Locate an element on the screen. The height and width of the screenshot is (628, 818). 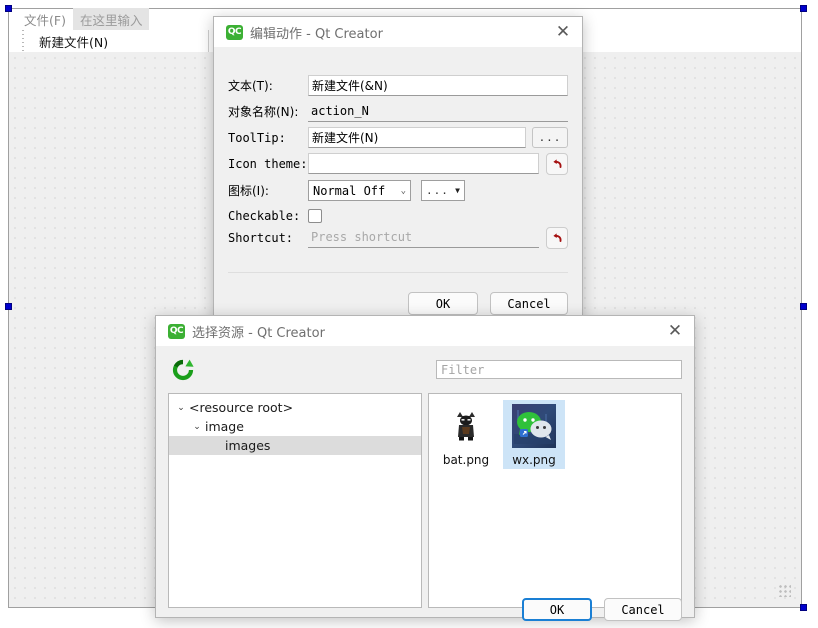
row-icon-theme: Icon theme: is located at coordinates (398, 163).